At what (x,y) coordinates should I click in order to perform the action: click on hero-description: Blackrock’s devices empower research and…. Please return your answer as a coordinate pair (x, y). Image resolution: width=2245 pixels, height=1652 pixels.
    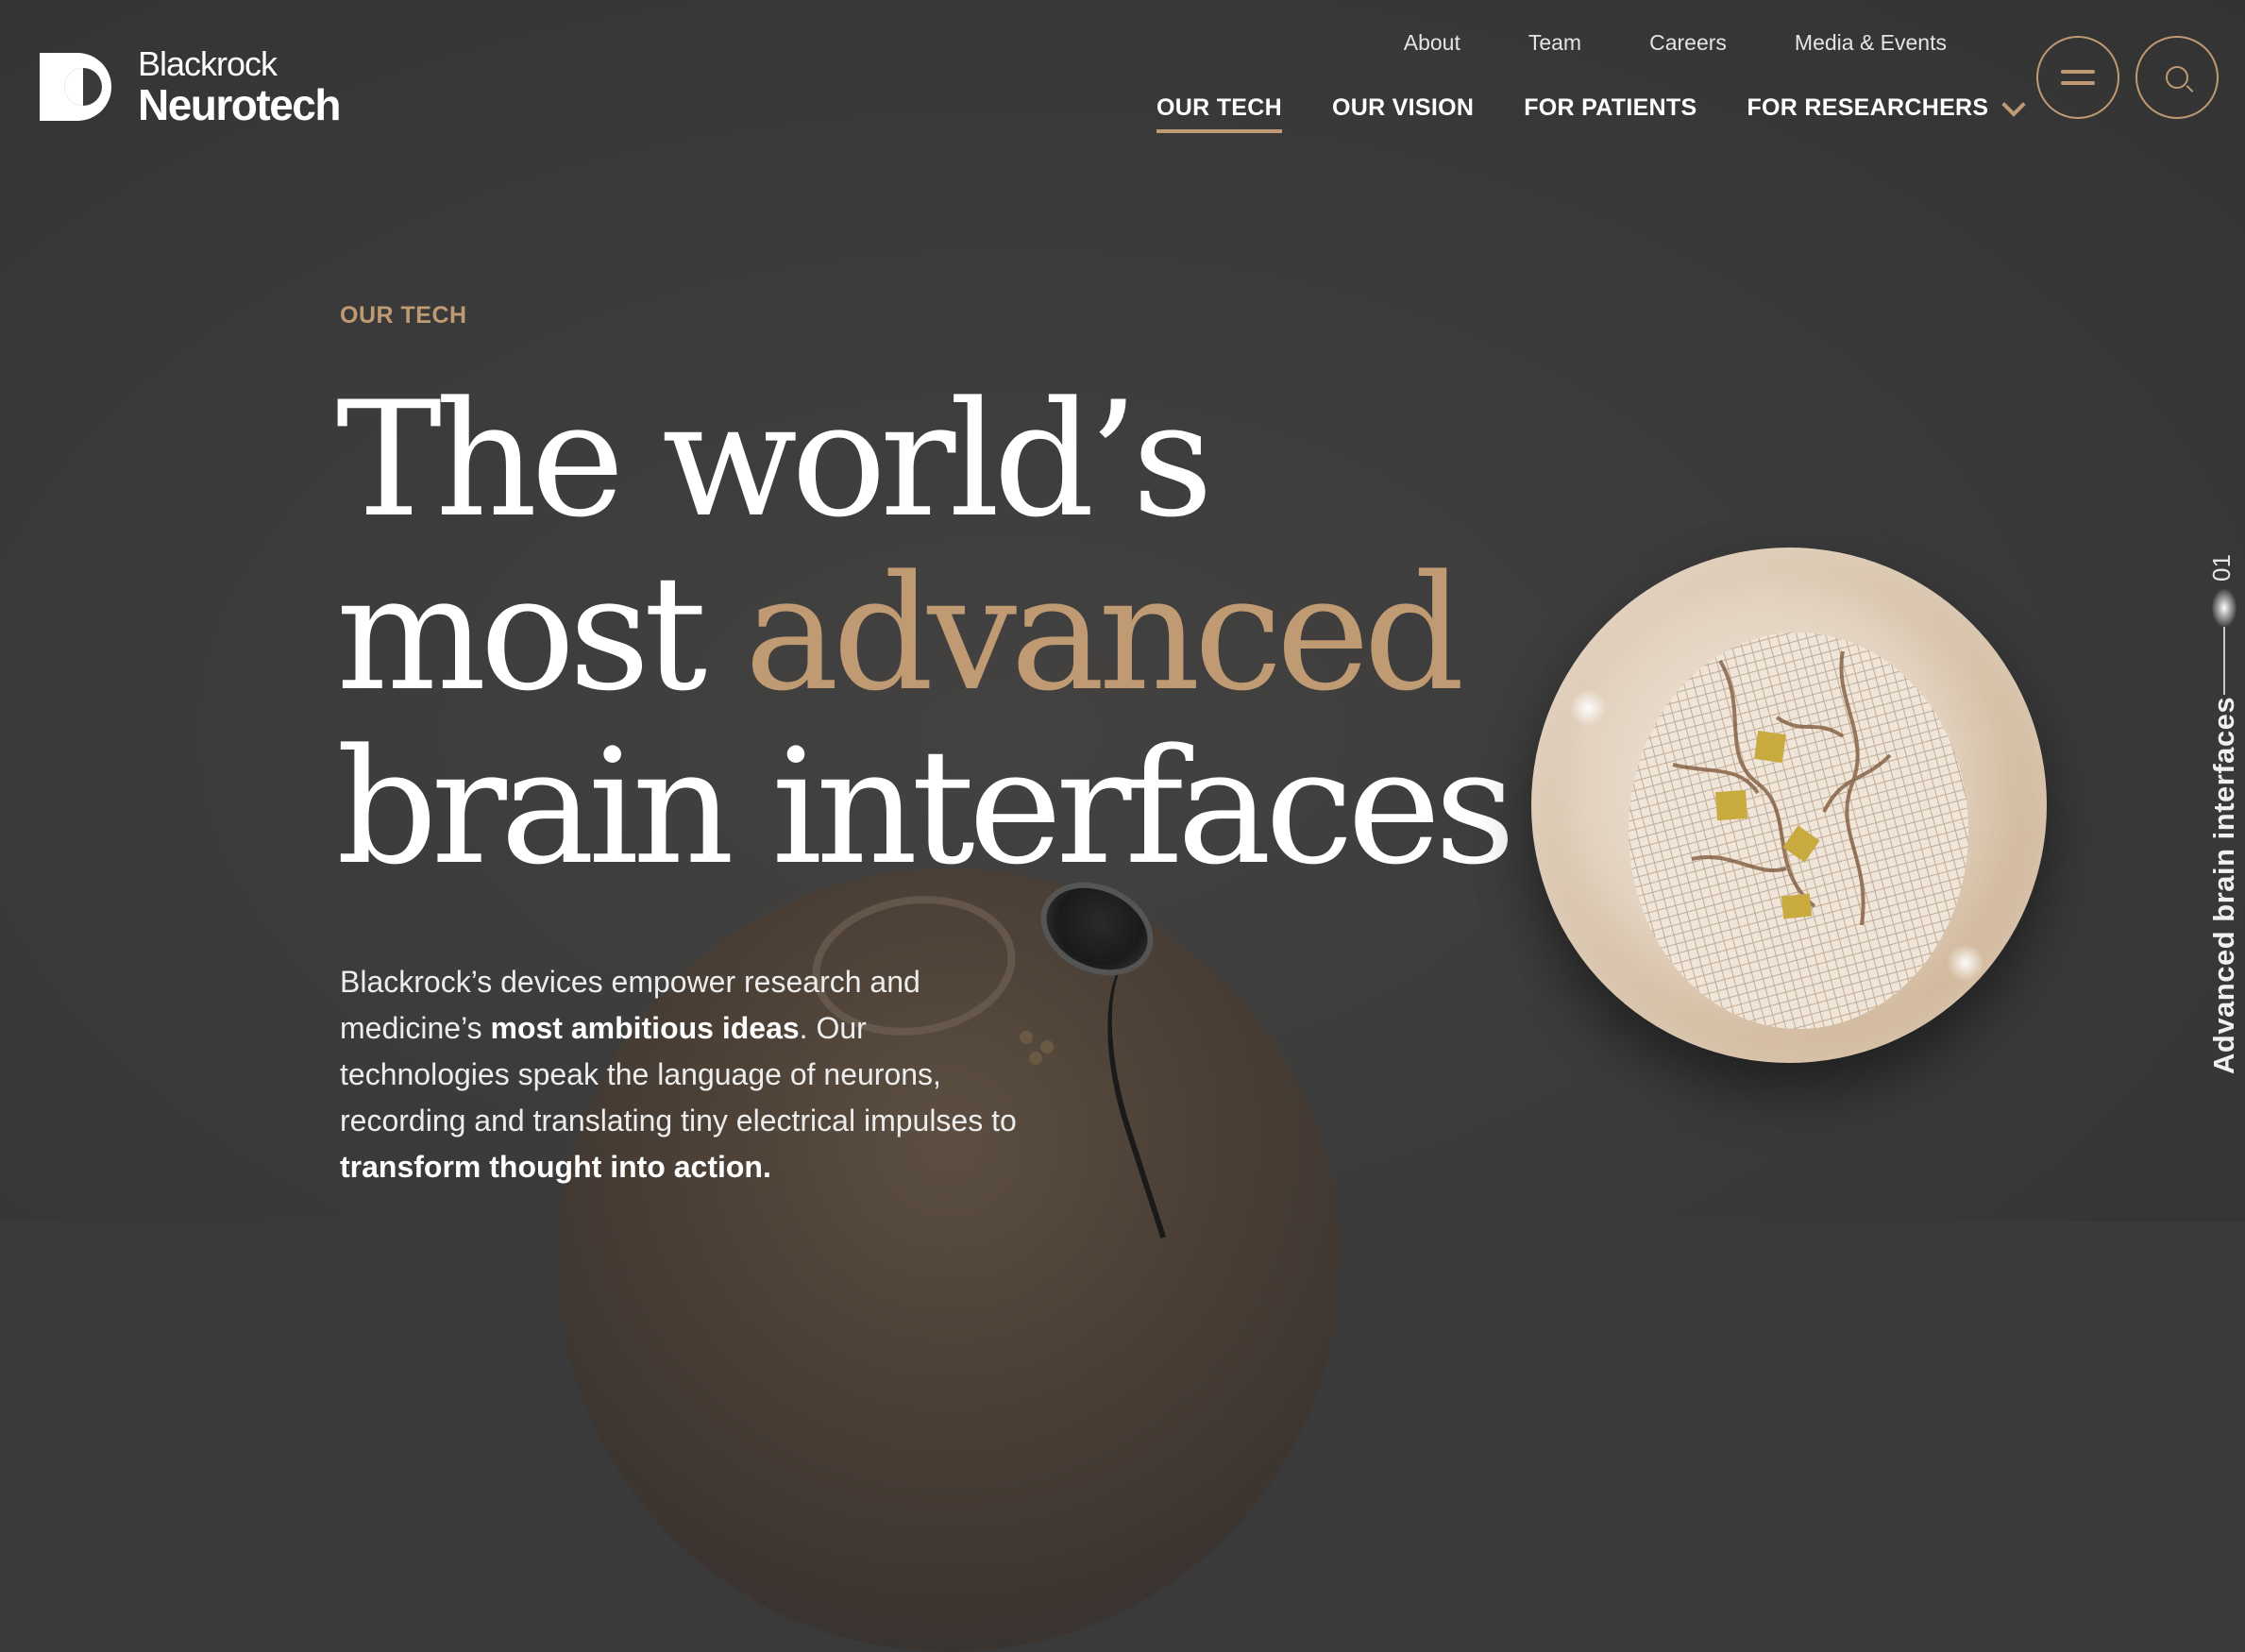
    Looking at the image, I should click on (689, 1074).